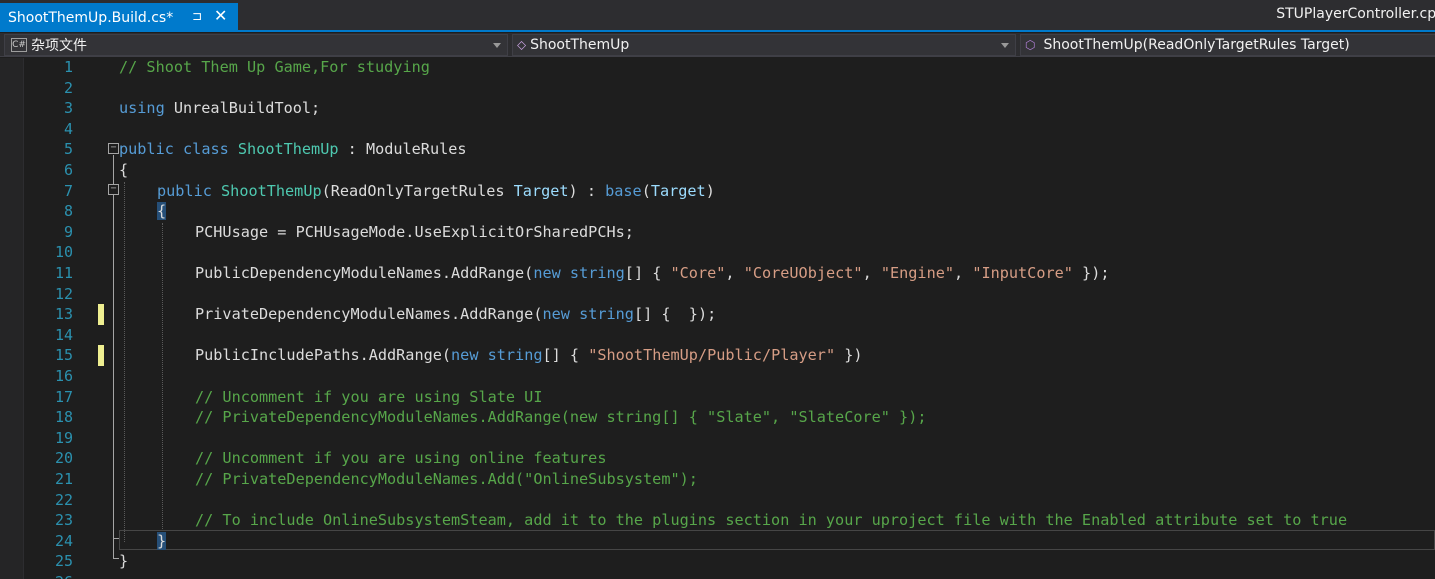 The width and height of the screenshot is (1435, 579). I want to click on code-text: });, so click(1091, 273).